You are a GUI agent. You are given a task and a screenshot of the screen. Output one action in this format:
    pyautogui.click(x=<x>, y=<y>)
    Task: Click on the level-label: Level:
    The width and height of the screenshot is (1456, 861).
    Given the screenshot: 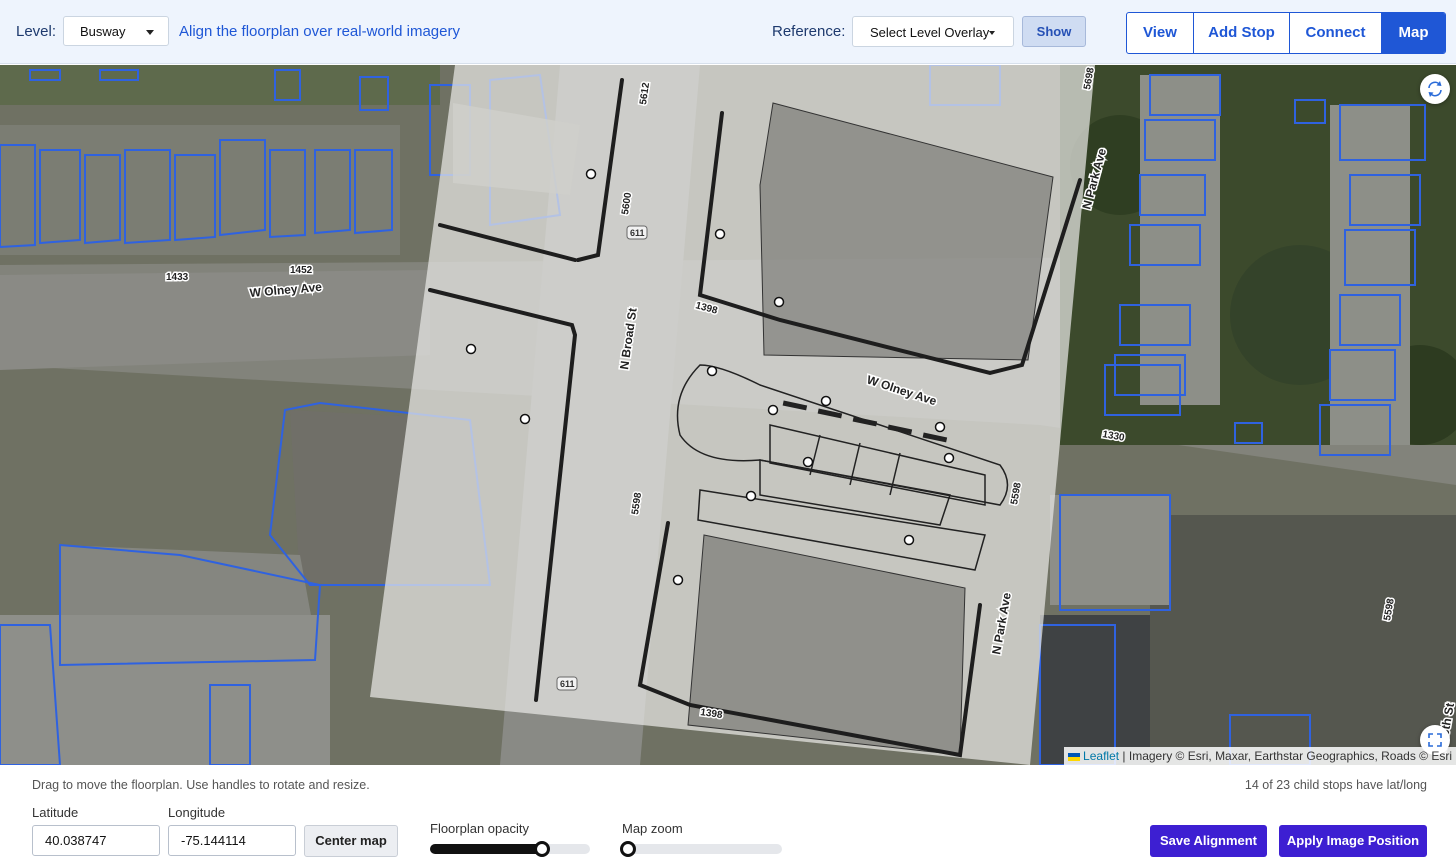 What is the action you would take?
    pyautogui.click(x=36, y=31)
    